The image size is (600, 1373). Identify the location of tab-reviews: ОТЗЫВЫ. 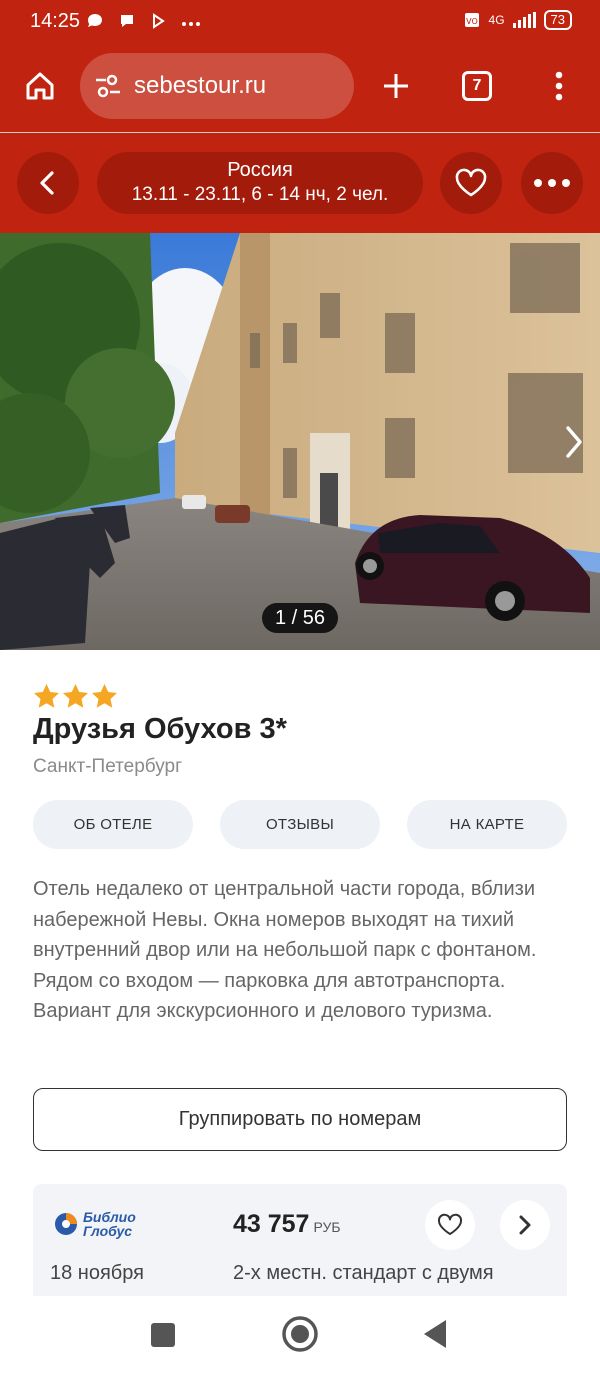
(300, 824).